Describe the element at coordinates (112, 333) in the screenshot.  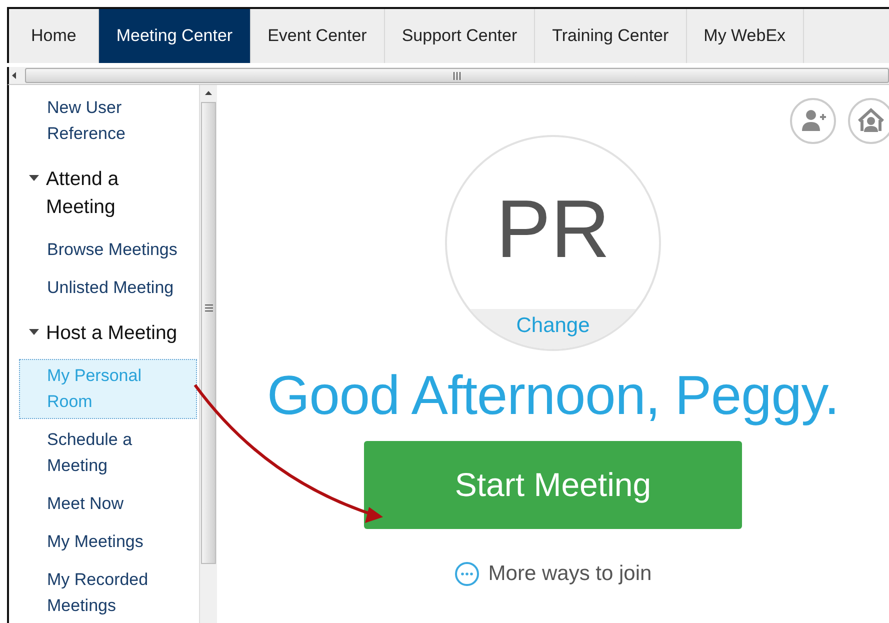
I see `sidebar-heading: Host a Meeting` at that location.